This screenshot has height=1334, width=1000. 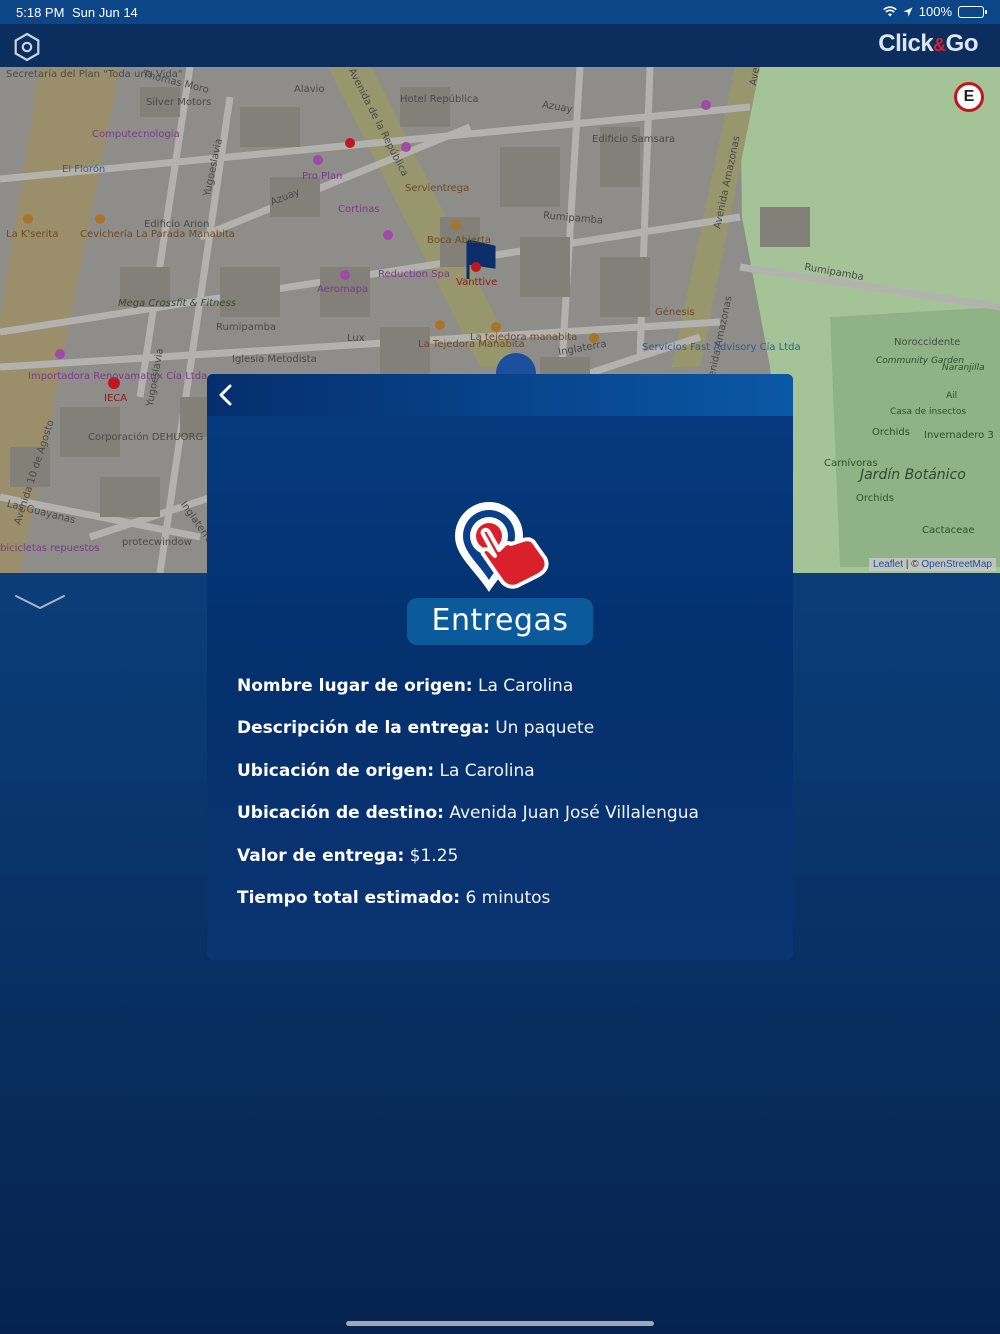 I want to click on map-label-importadora: Importadora Renovamatrix Cía Ltda, so click(x=118, y=376).